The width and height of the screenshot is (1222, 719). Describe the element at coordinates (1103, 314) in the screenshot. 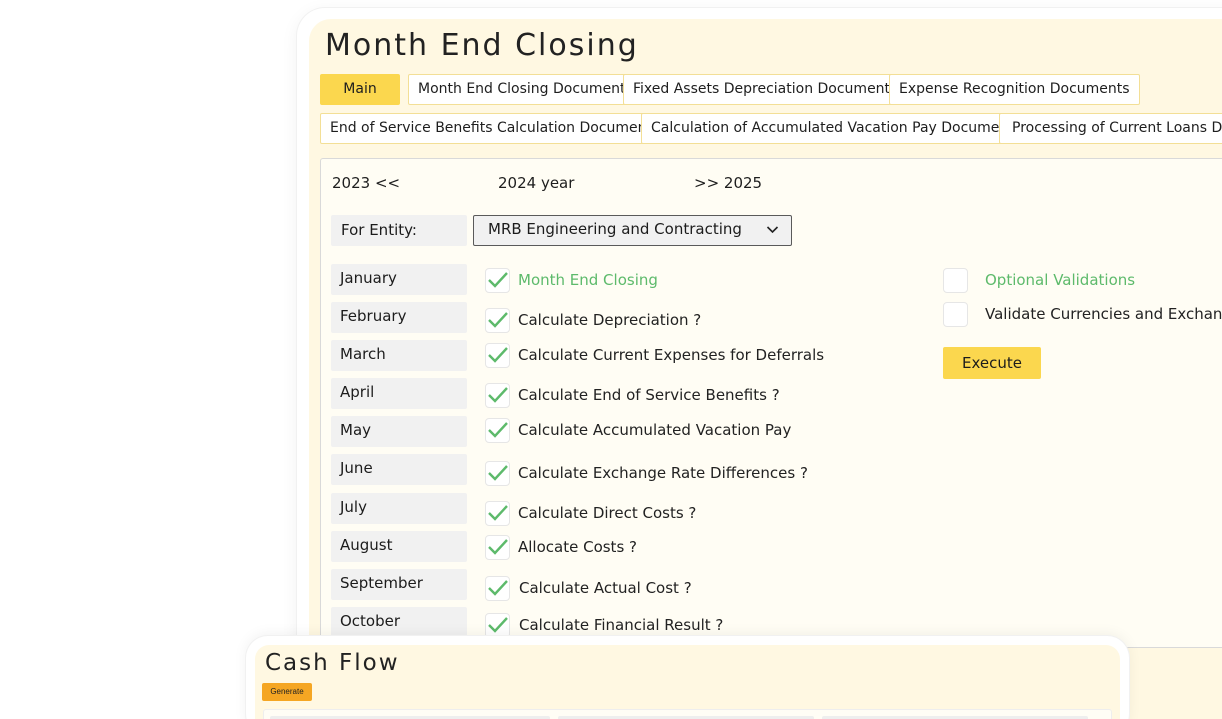

I see `validate-currencies-label: Validate Currencies and Exchange Ra` at that location.